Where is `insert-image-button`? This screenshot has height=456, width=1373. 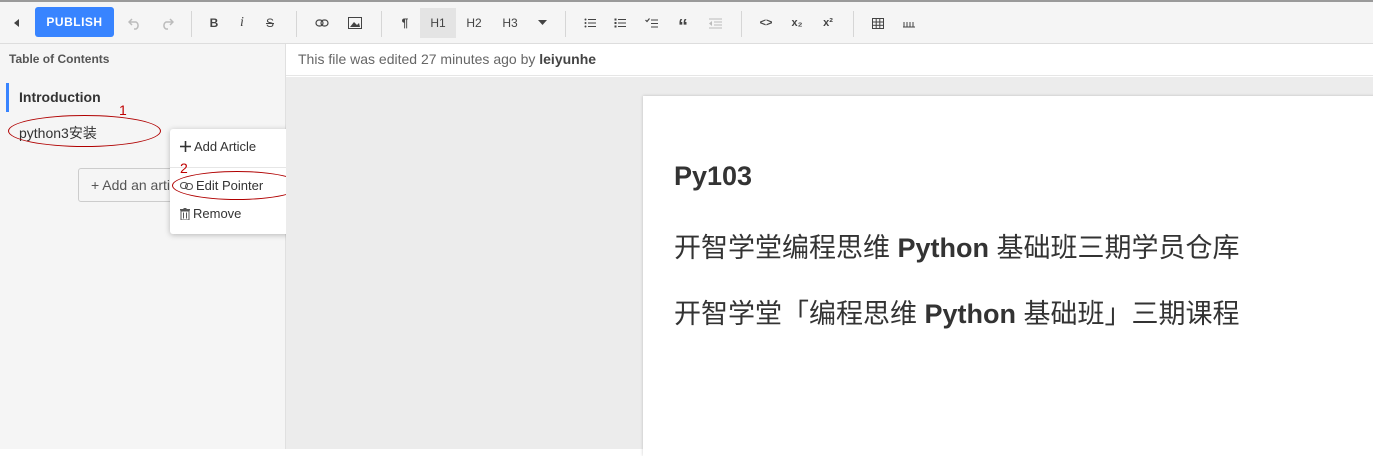 insert-image-button is located at coordinates (355, 23).